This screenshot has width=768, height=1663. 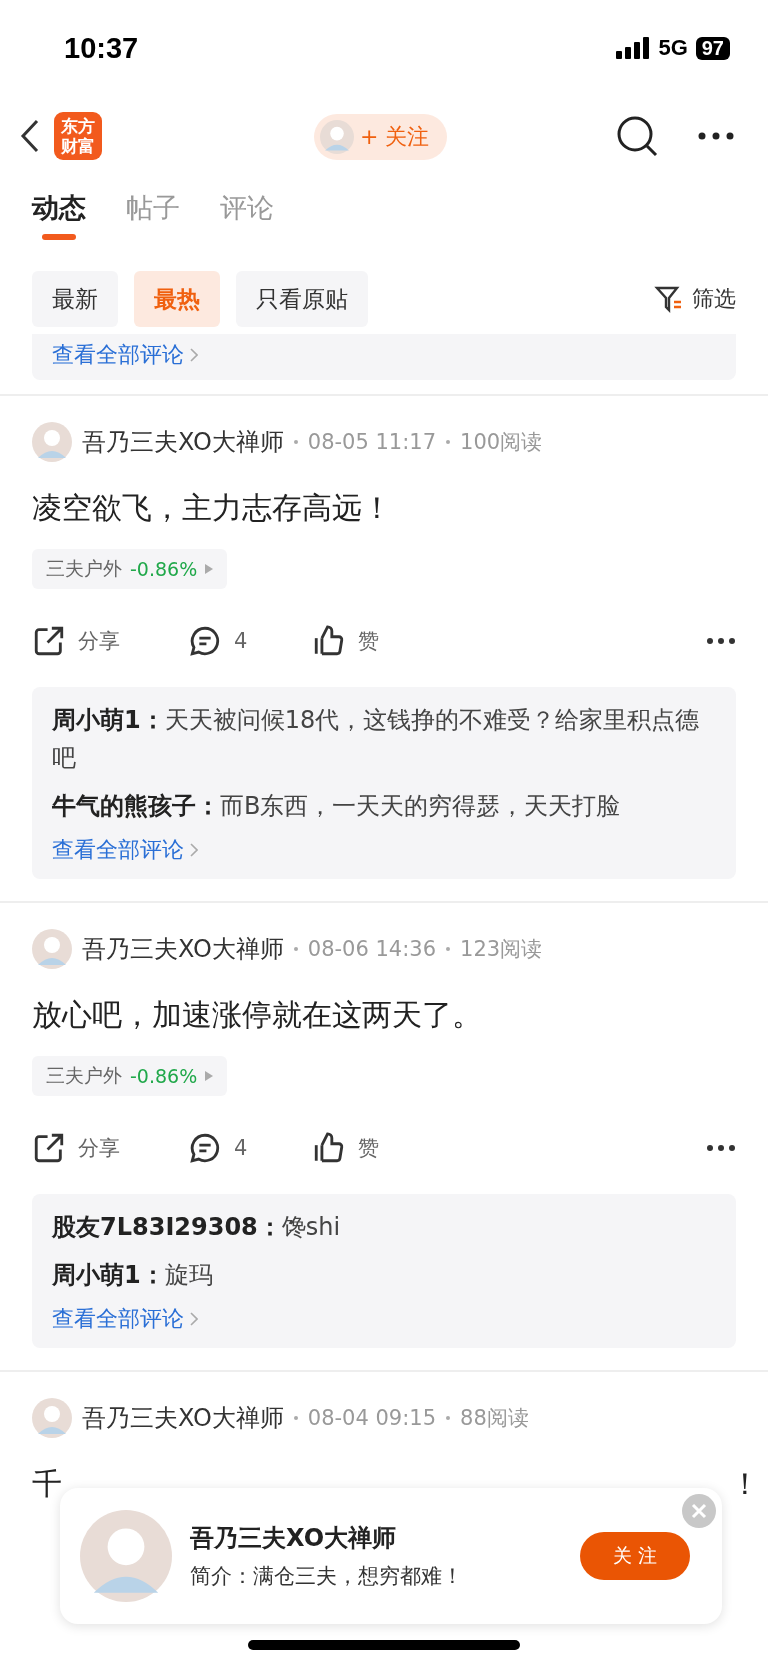 I want to click on comment-text: 牛气的熊孩子：而B东西，一天天的穷得瑟，天天打脸, so click(x=337, y=806).